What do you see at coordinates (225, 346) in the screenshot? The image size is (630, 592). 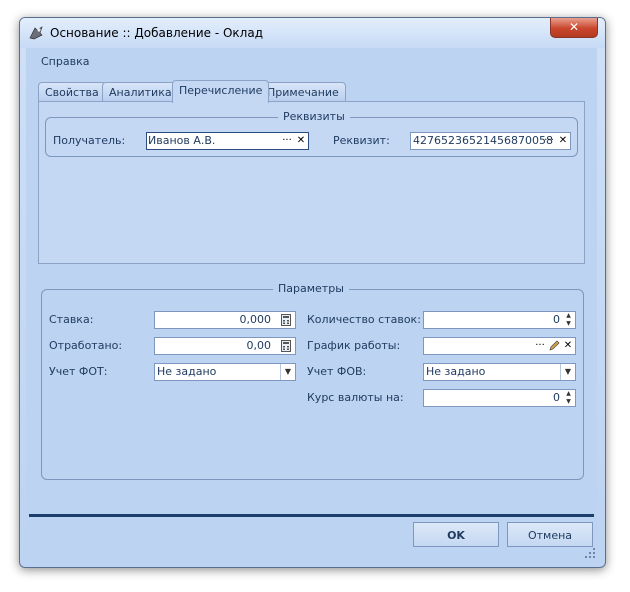 I see `worked-field: 0,00` at bounding box center [225, 346].